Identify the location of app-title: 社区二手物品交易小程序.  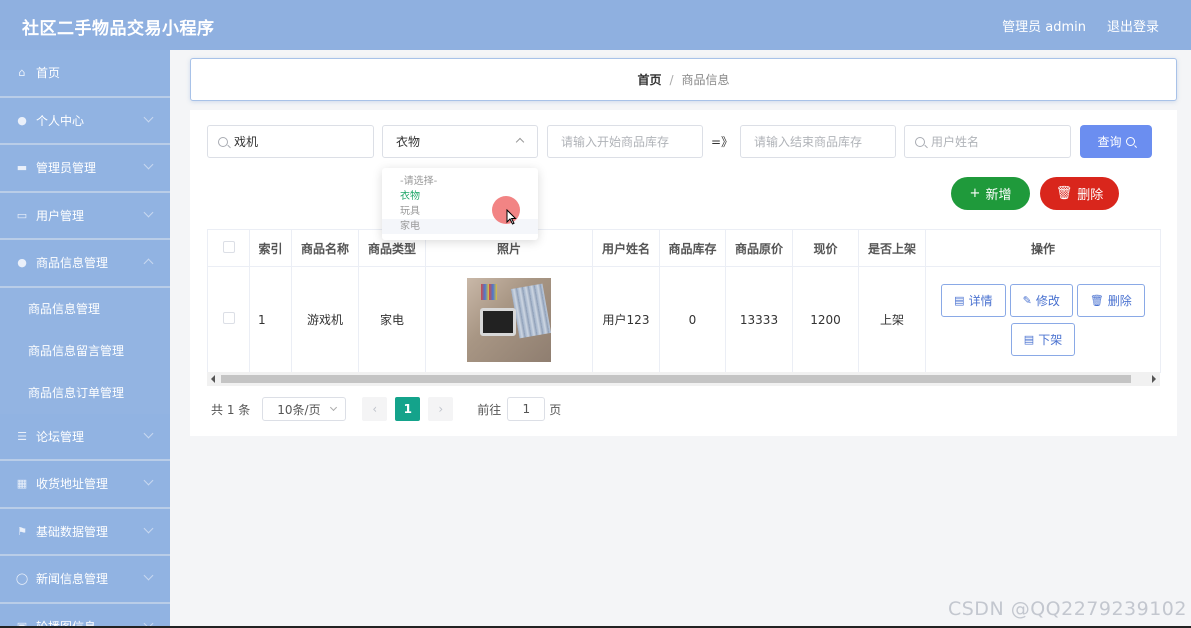
(118, 29).